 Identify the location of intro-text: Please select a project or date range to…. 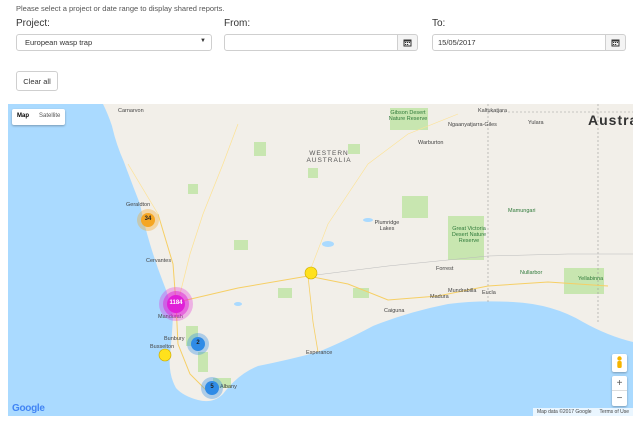
(120, 8).